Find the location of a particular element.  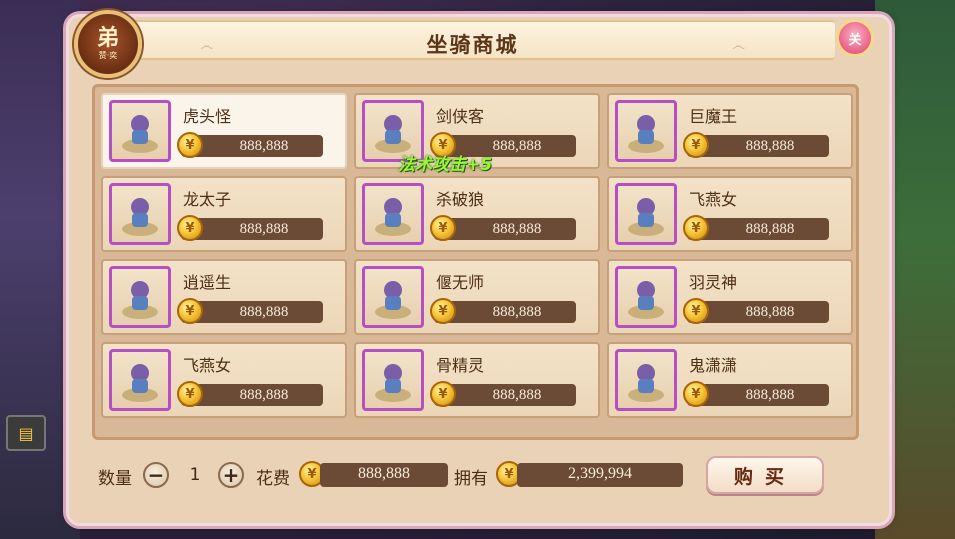

increase-quantity-button: + is located at coordinates (231, 475).